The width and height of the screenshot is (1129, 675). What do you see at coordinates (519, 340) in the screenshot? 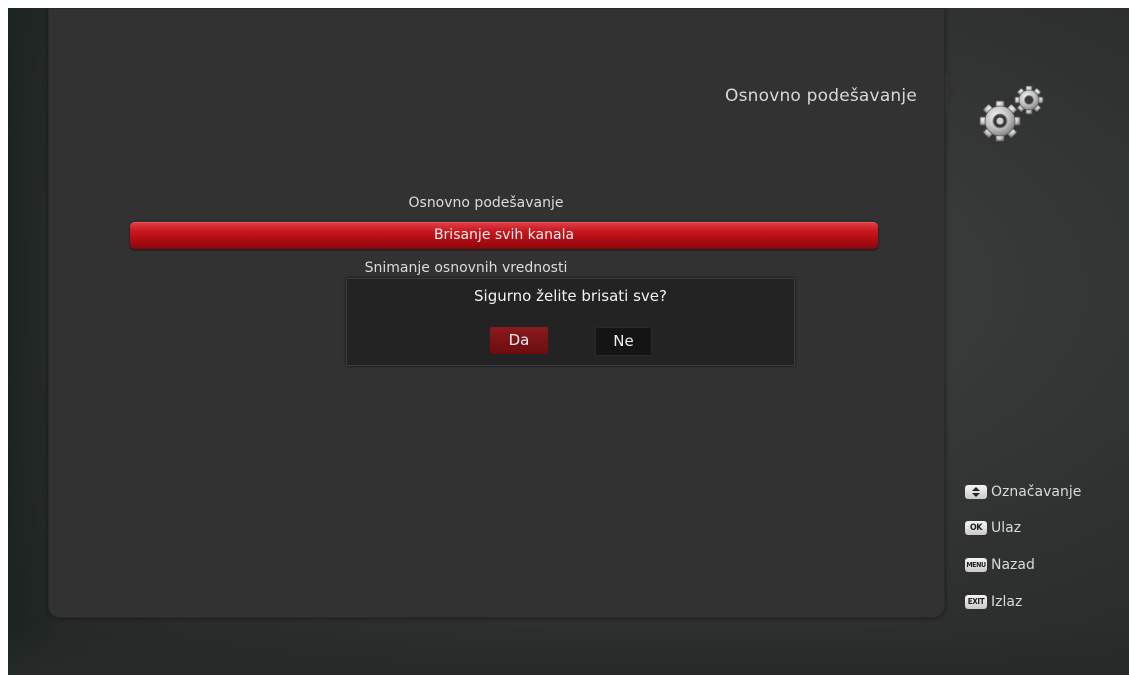
I see `yes-button: Da` at bounding box center [519, 340].